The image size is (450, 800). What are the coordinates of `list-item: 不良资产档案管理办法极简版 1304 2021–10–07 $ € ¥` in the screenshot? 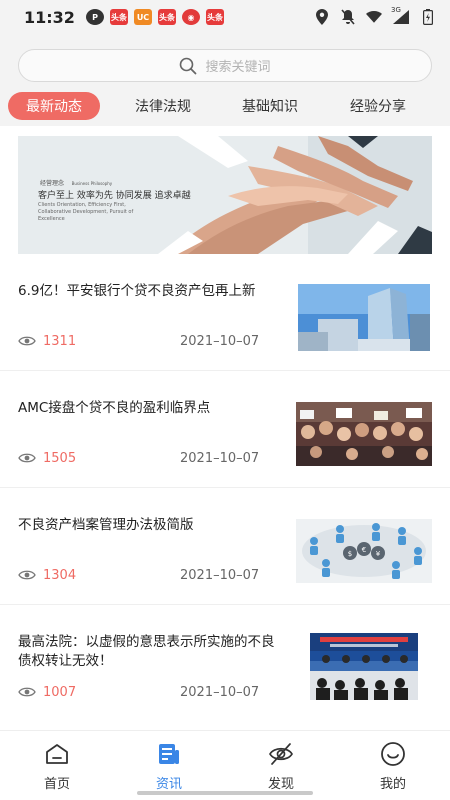 It's located at (225, 546).